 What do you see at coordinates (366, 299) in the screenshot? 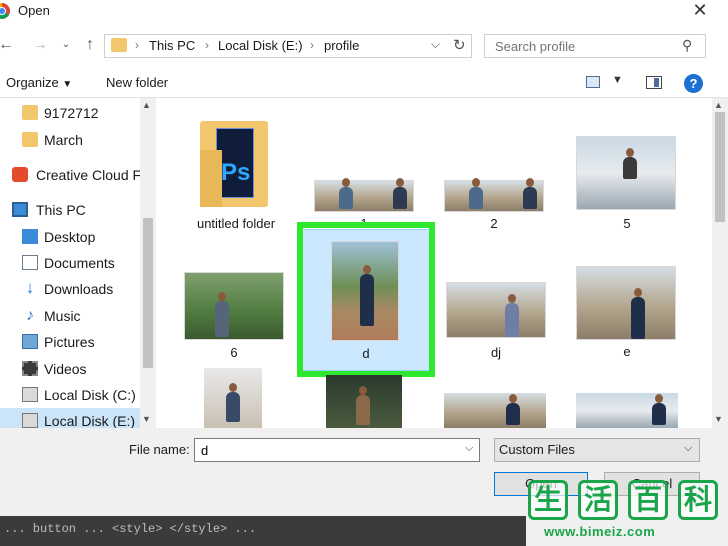
I see `selection-highlight-frame` at bounding box center [366, 299].